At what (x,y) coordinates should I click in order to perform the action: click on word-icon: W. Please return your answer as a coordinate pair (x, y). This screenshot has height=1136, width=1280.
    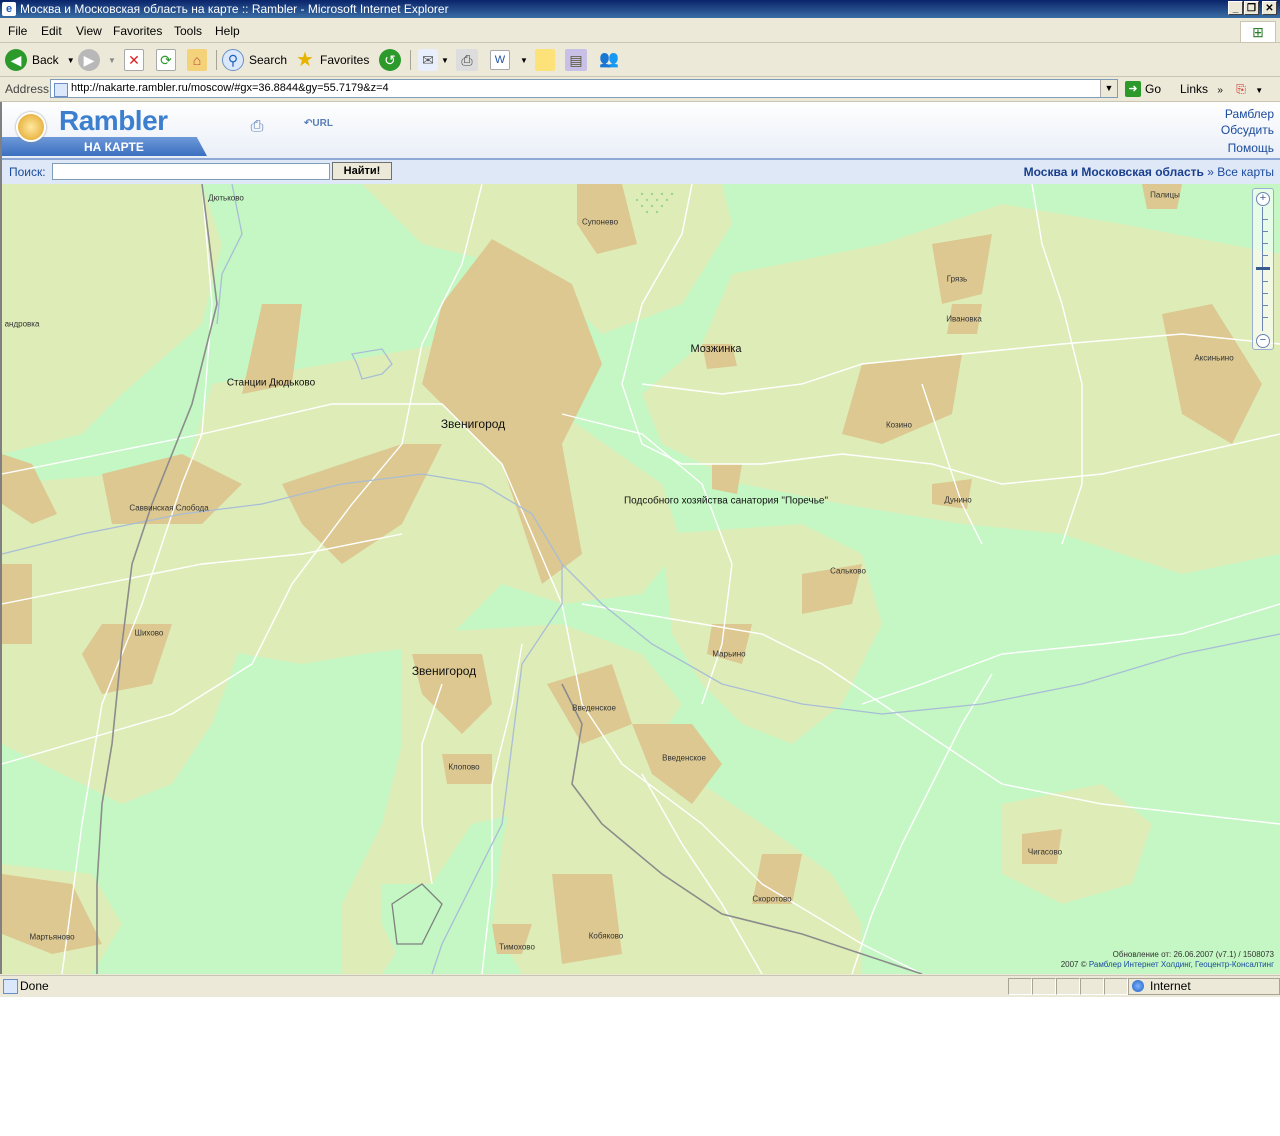
    Looking at the image, I should click on (500, 60).